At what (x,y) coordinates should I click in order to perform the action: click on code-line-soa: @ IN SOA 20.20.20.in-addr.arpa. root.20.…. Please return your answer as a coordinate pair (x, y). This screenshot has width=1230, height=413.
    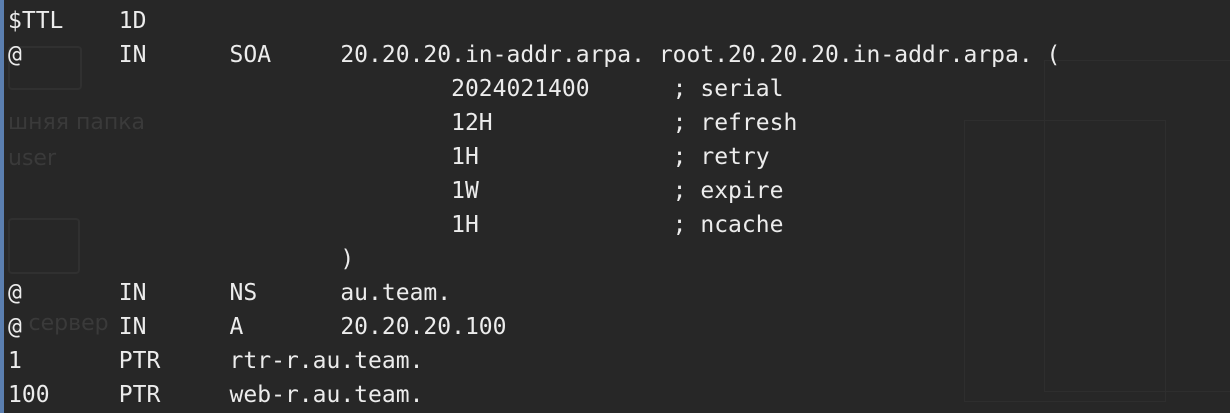
    Looking at the image, I should click on (534, 55).